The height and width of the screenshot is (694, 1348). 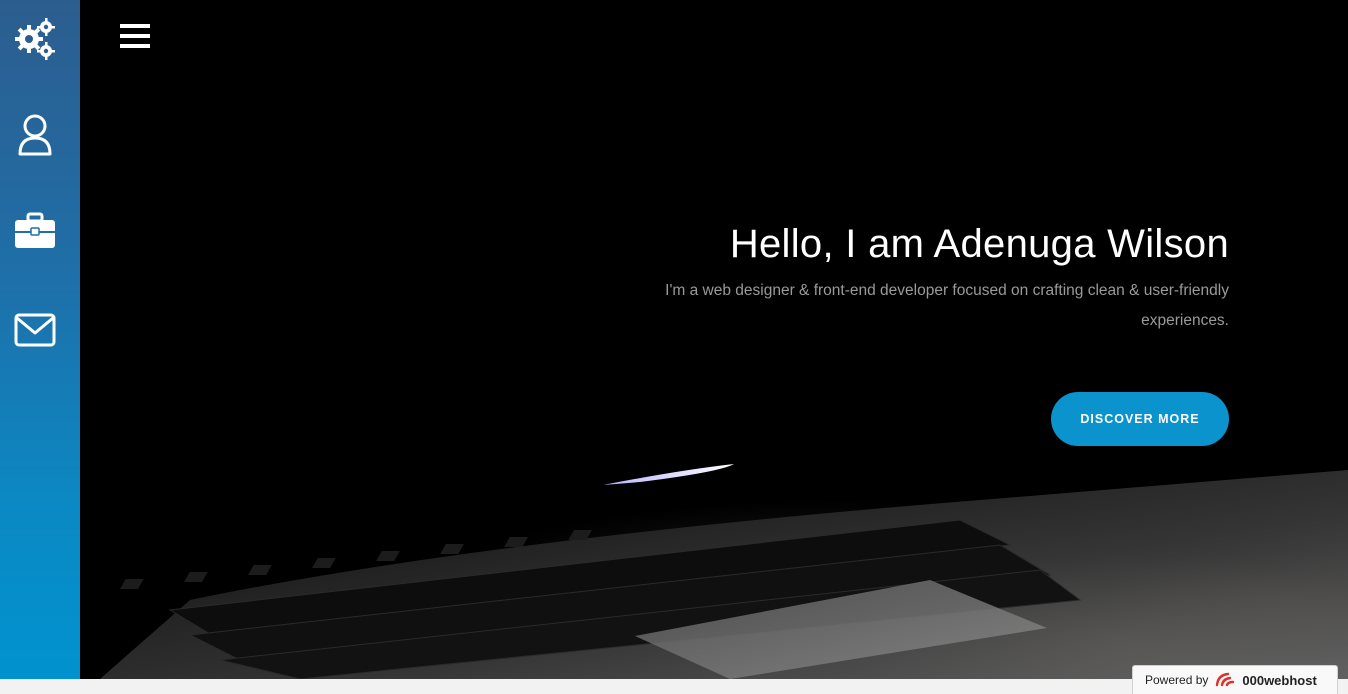 What do you see at coordinates (1140, 419) in the screenshot?
I see `discover-more-button: DISCOVER MORE` at bounding box center [1140, 419].